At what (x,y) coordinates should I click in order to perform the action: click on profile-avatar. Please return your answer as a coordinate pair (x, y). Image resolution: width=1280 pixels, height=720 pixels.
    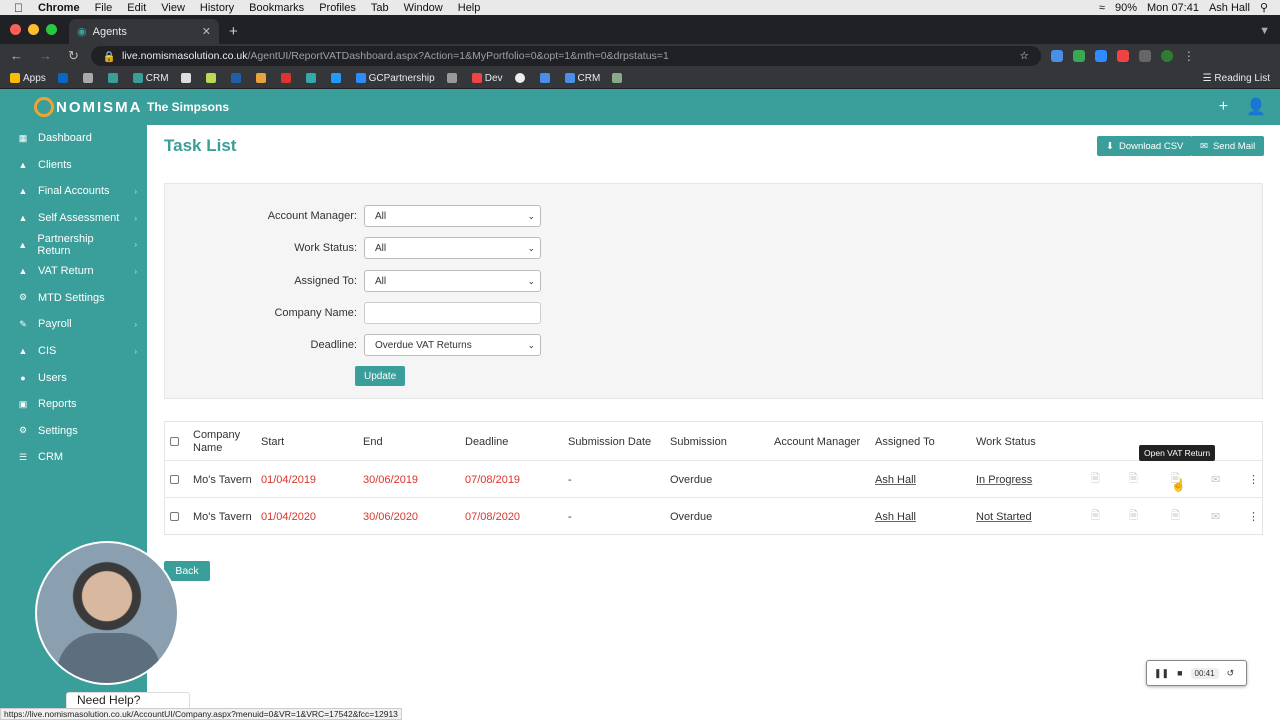
    Looking at the image, I should click on (1166, 56).